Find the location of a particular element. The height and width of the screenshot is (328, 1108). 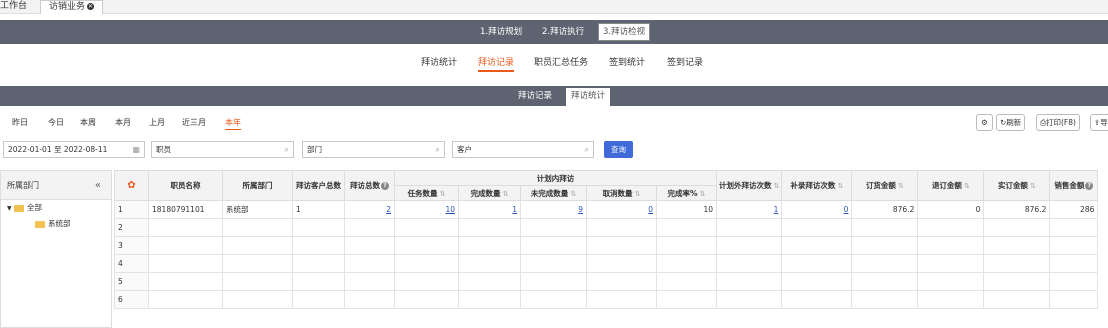

subtab-visit-records: 拜访记录 is located at coordinates (535, 97).